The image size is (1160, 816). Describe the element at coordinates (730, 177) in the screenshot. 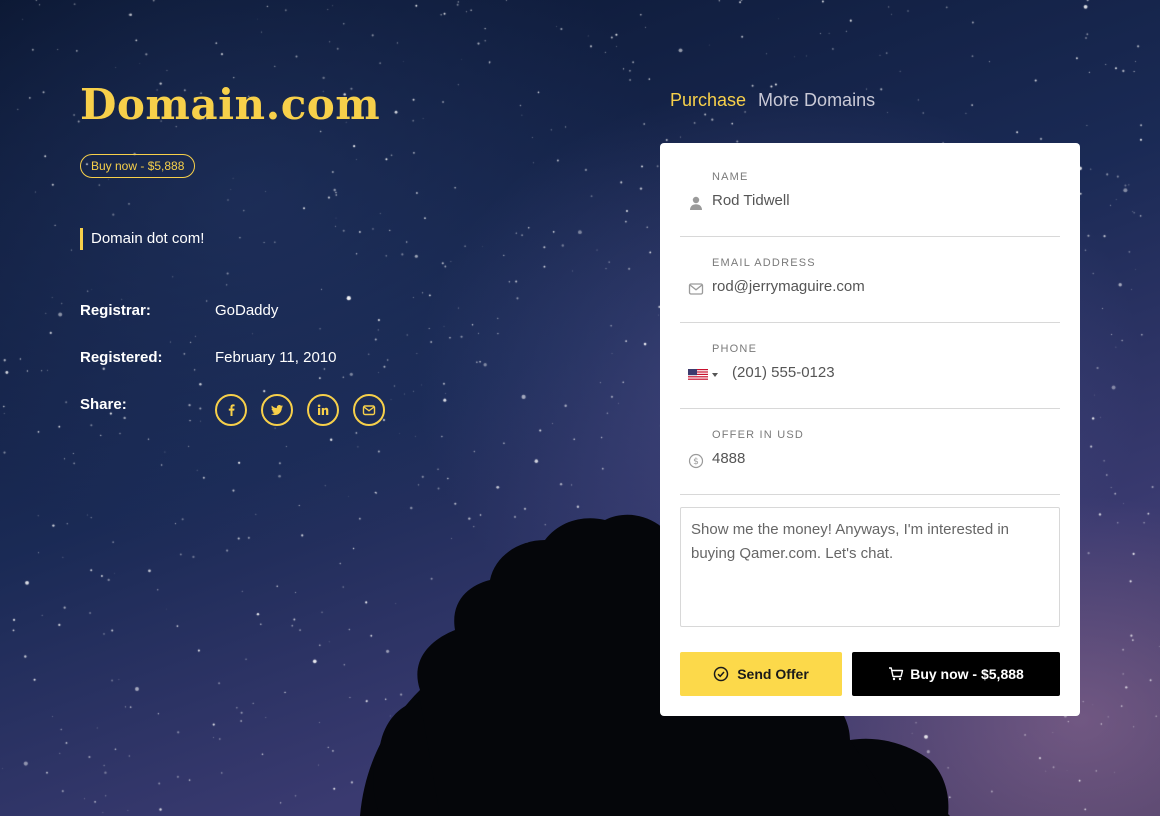

I see `name-field-label: NAME` at that location.